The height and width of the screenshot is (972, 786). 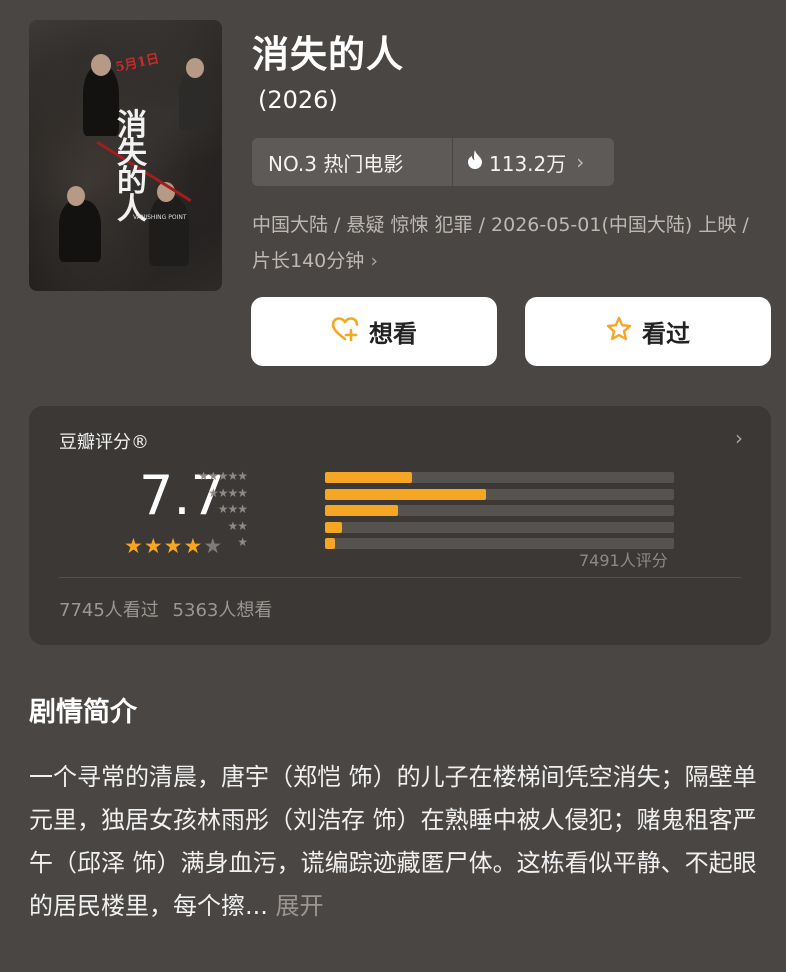 What do you see at coordinates (232, 509) in the screenshot?
I see `distribution-stars-icon: ★★★` at bounding box center [232, 509].